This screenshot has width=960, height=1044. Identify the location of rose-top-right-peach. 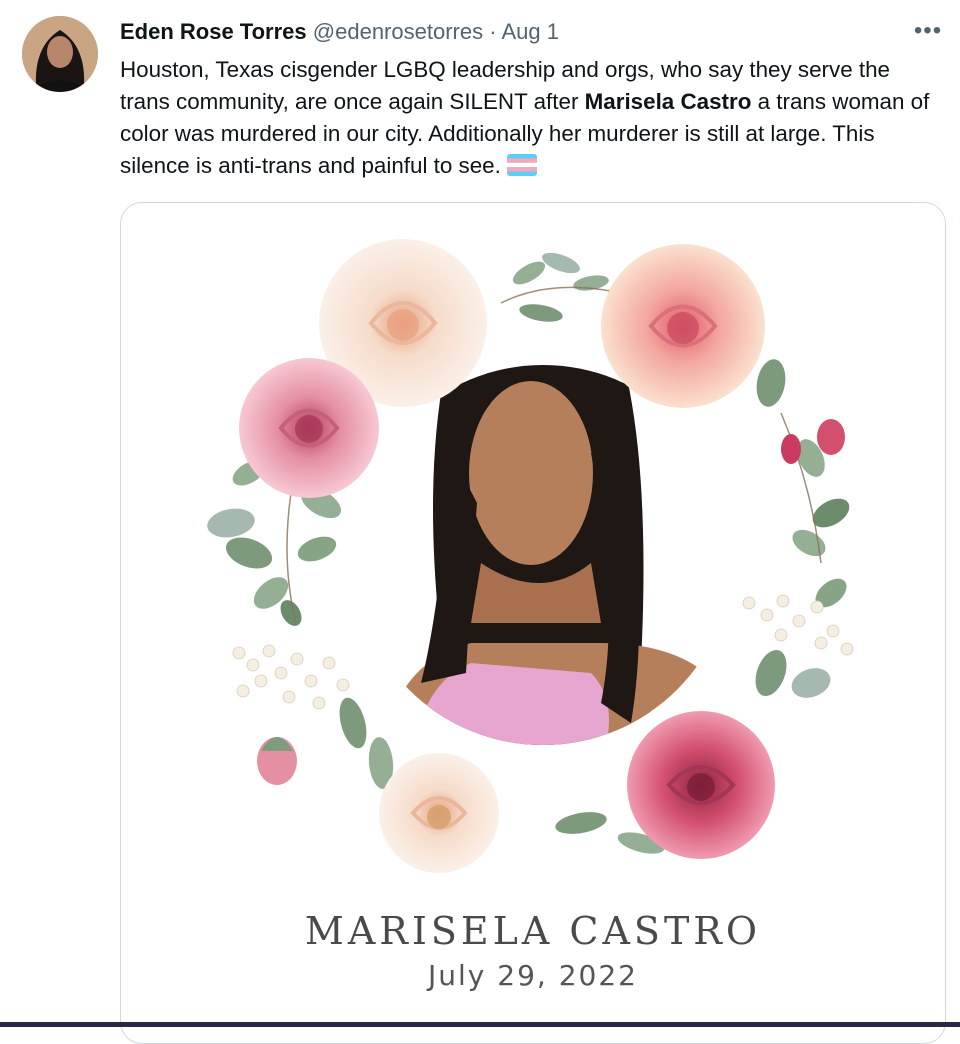
(683, 326).